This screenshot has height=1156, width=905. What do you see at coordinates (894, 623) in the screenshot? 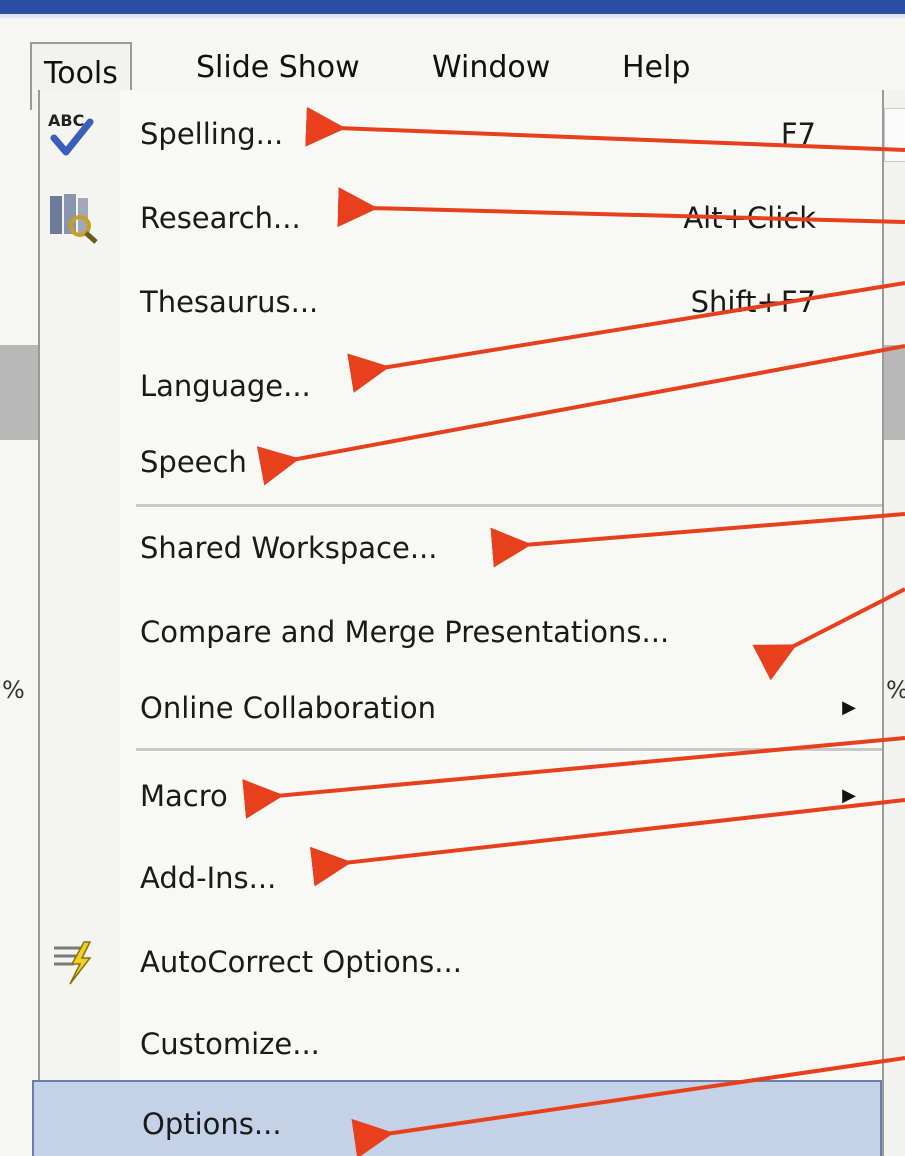
I see `background-window-right` at bounding box center [894, 623].